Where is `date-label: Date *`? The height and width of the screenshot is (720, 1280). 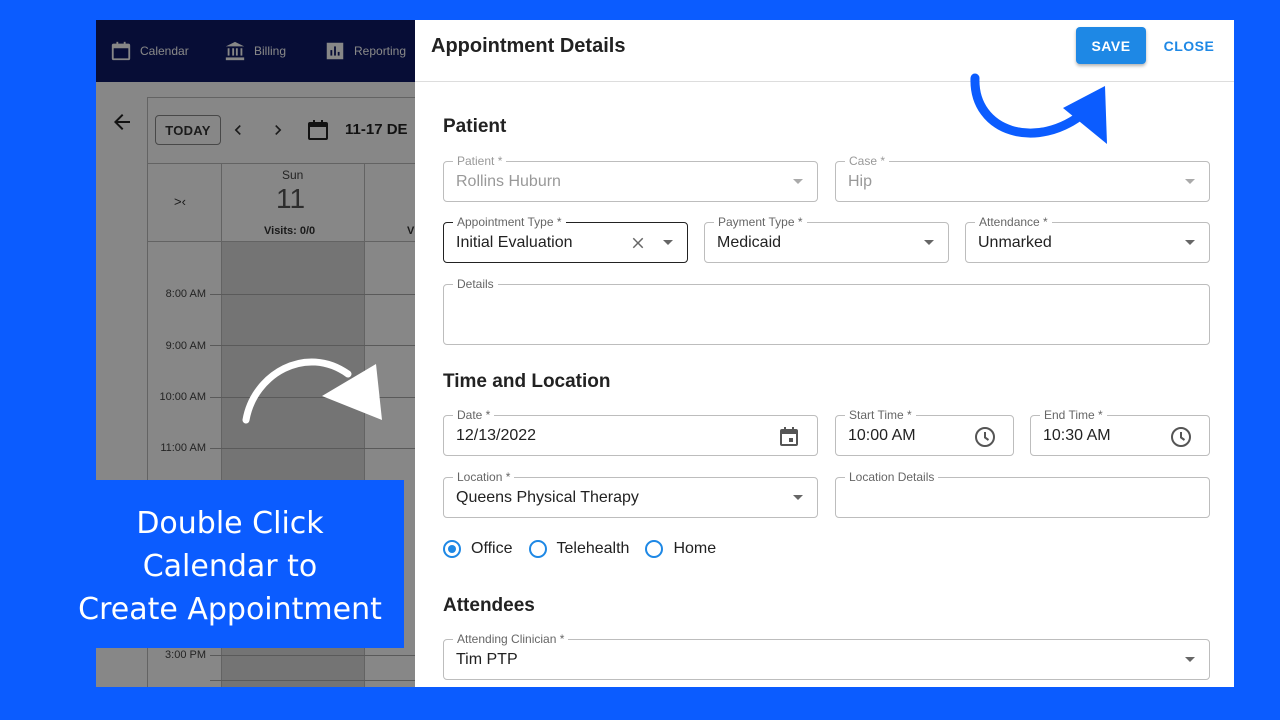
date-label: Date * is located at coordinates (474, 415).